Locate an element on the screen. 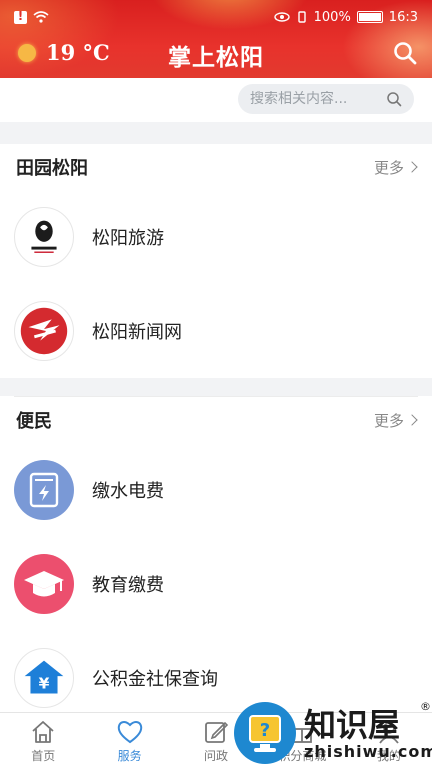  wifi-icon is located at coordinates (41, 17).